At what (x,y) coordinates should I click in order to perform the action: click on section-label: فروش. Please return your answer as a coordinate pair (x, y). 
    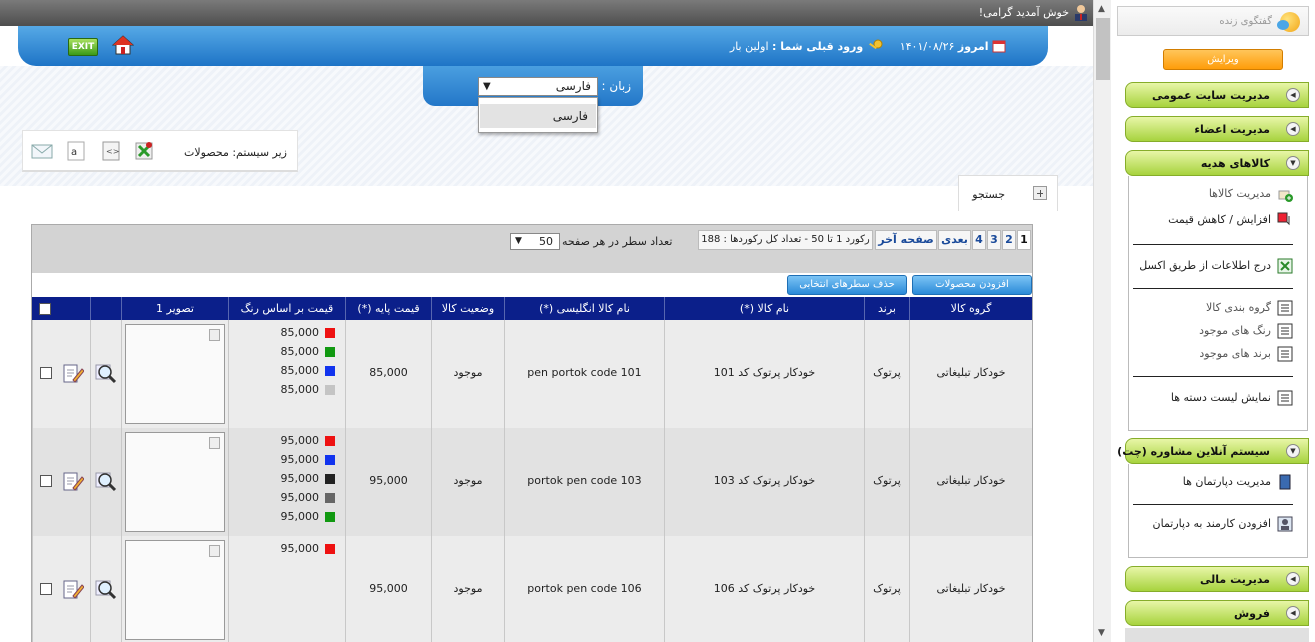
    Looking at the image, I should click on (1251, 613).